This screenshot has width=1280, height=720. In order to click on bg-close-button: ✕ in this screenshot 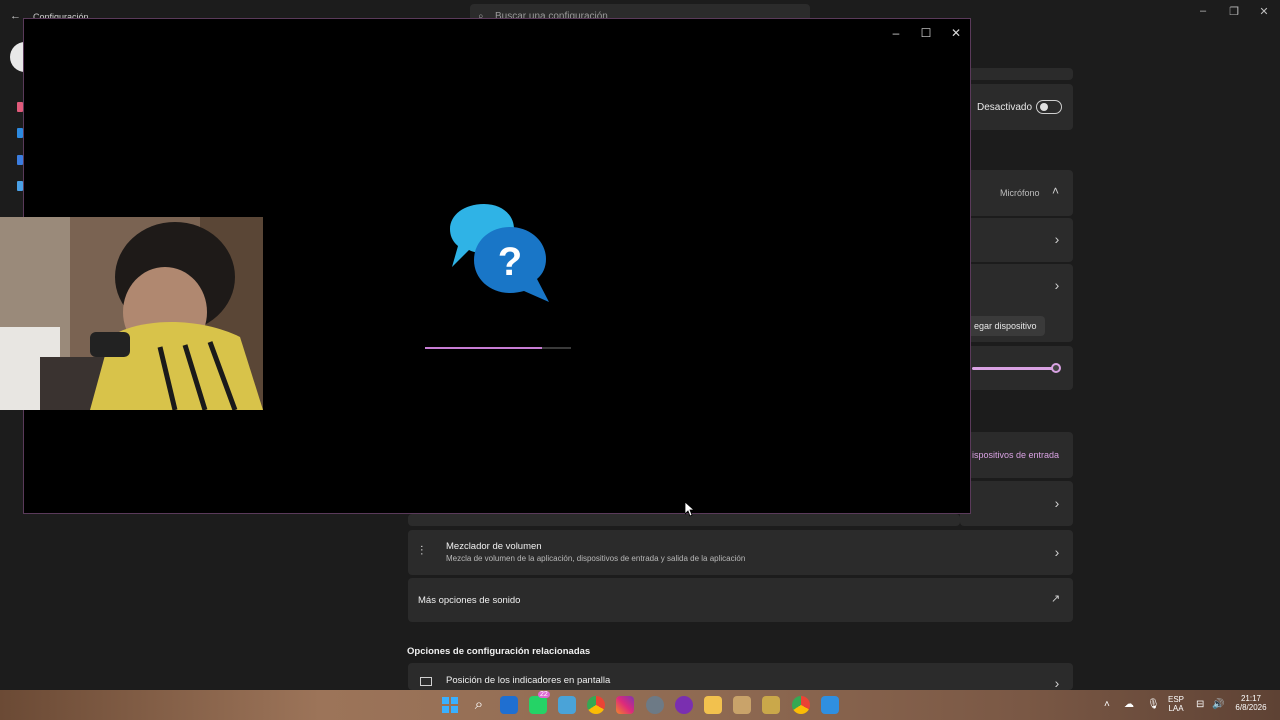, I will do `click(1264, 11)`.